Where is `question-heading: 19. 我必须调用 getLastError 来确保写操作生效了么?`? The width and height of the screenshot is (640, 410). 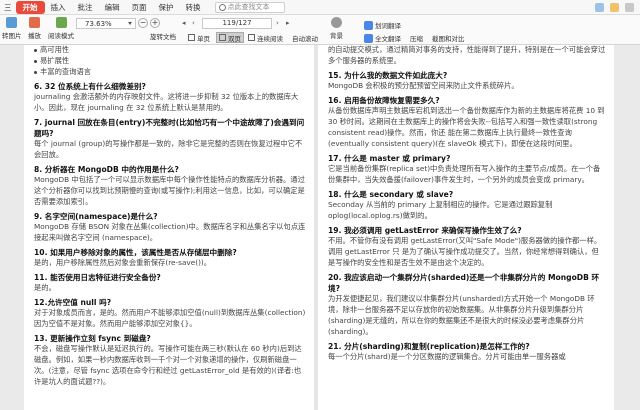 question-heading: 19. 我必须调用 getLastError 来确保写操作生效了么? is located at coordinates (425, 230).